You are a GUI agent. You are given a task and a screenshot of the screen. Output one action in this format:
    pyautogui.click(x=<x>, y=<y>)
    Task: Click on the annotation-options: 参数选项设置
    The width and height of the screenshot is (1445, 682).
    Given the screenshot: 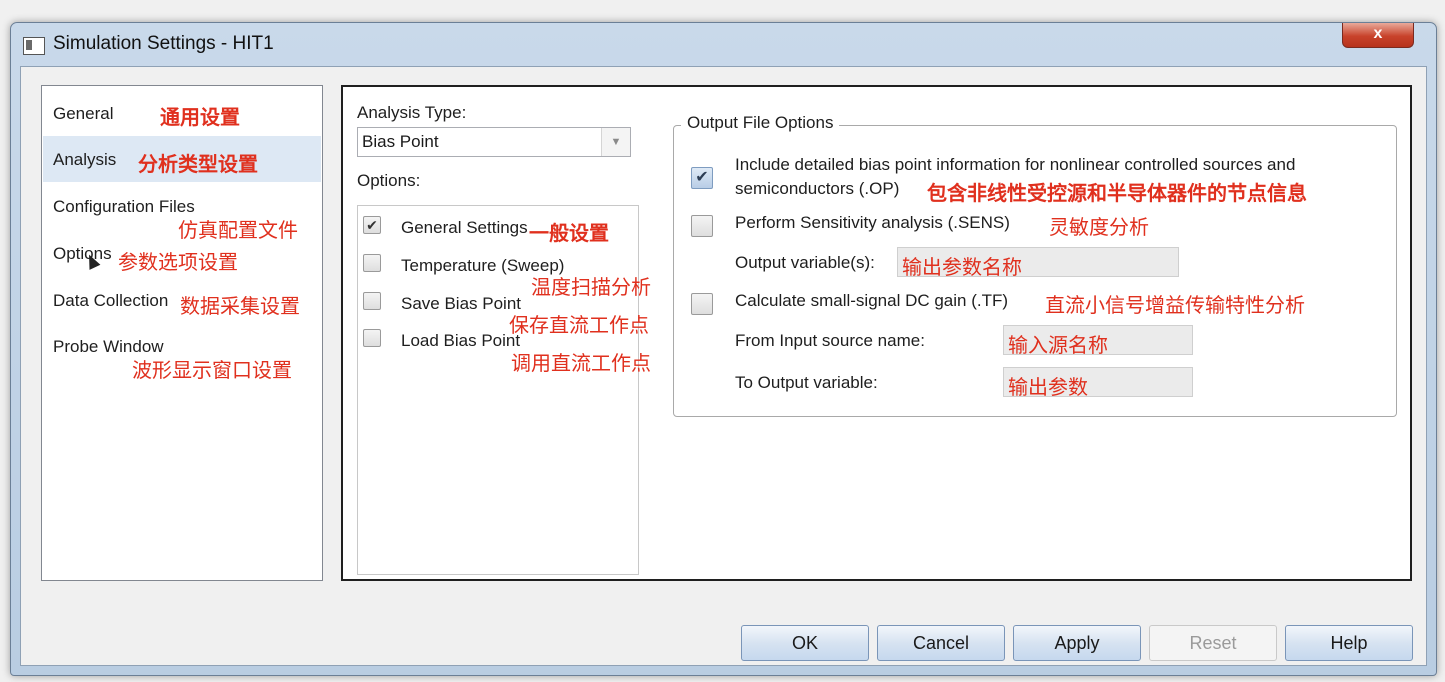 What is the action you would take?
    pyautogui.click(x=178, y=263)
    